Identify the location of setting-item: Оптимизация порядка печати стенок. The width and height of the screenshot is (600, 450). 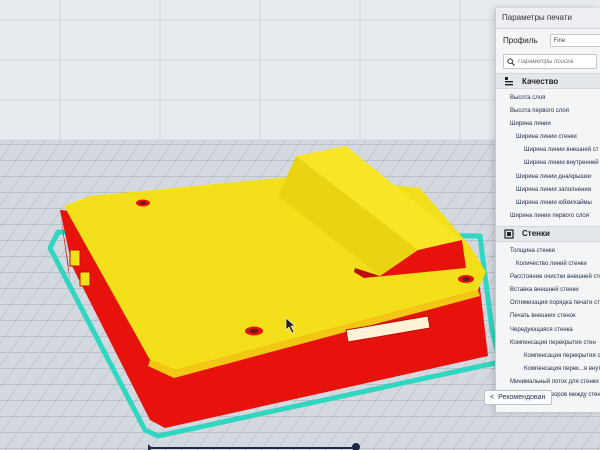
(548, 303).